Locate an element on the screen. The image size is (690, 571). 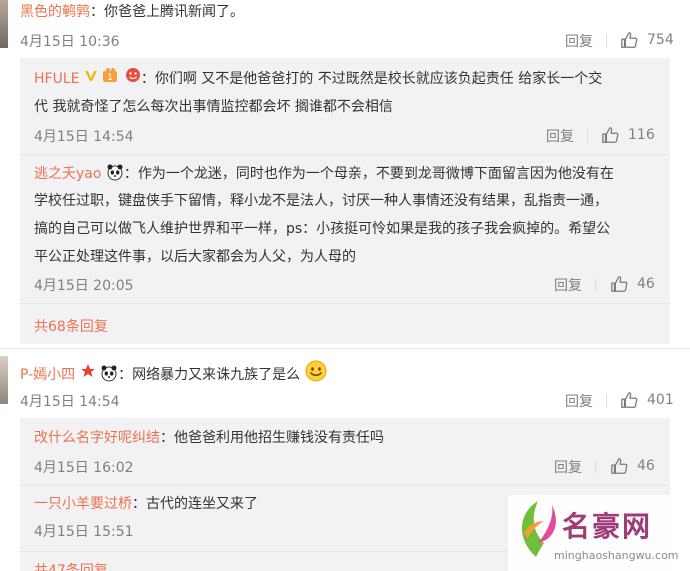
reply-timestamp: 4月15日 15:51 is located at coordinates (84, 532).